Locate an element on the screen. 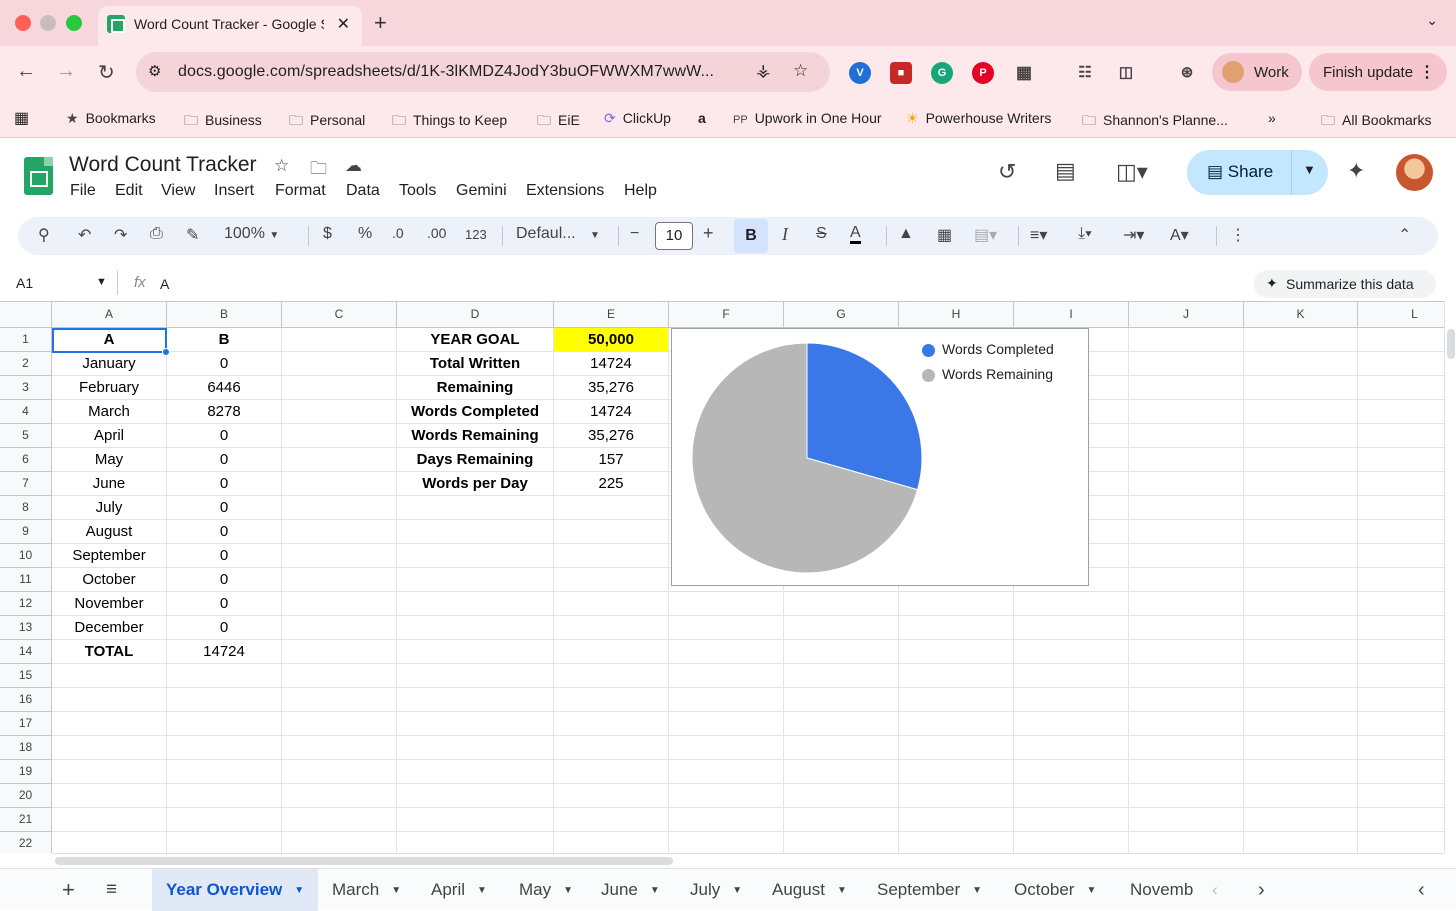 The image size is (1456, 911). row-header: 5 is located at coordinates (26, 436).